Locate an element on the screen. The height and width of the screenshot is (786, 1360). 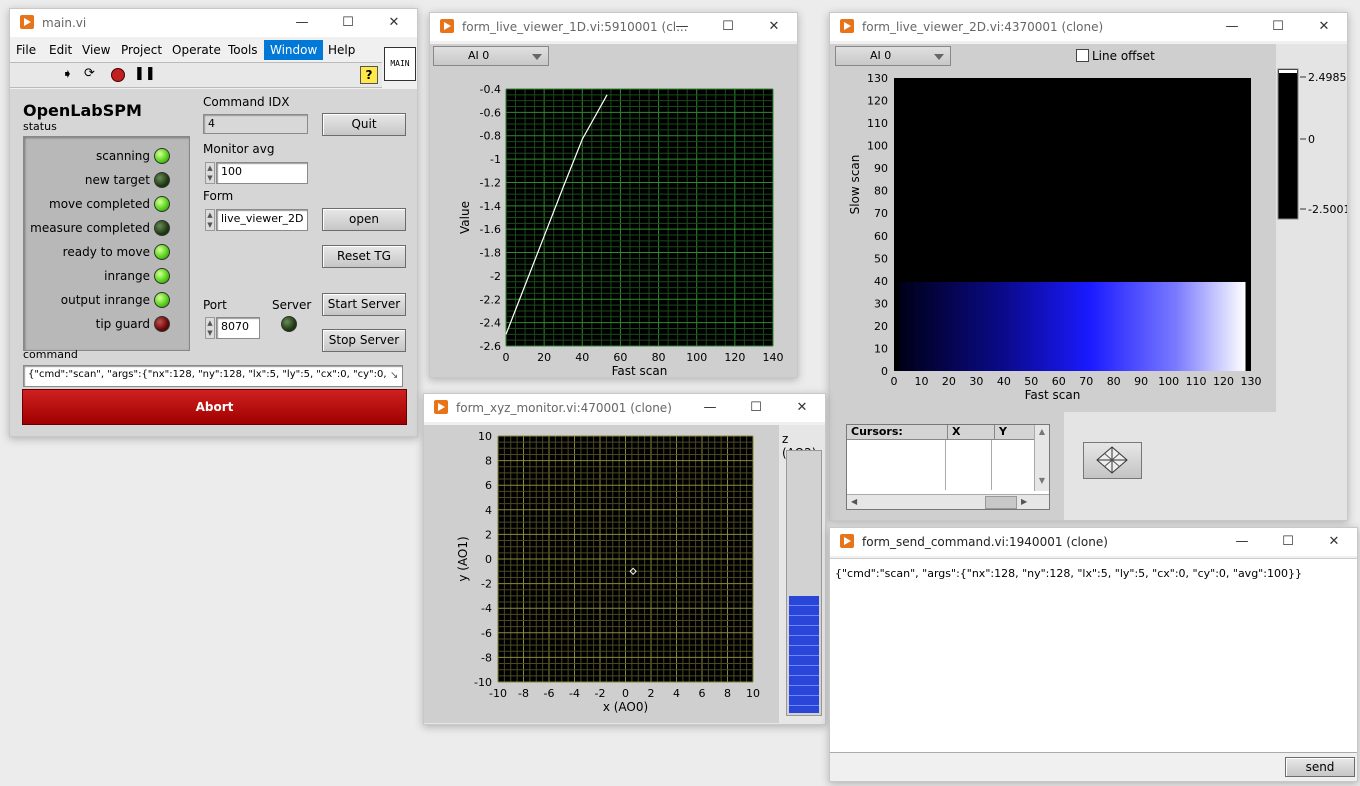
horizontal-scrollbar: ◀ ▶ is located at coordinates (948, 501).